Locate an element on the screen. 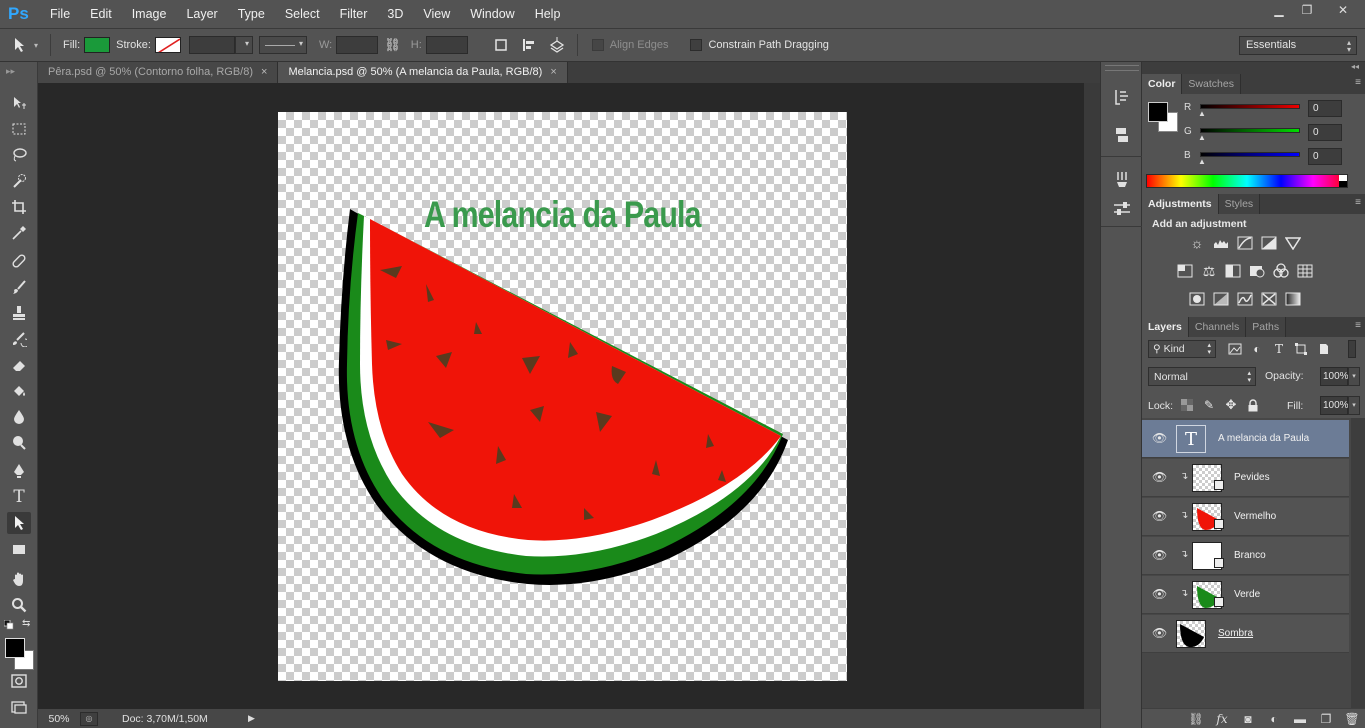  healing-brush-tool-icon is located at coordinates (19, 261).